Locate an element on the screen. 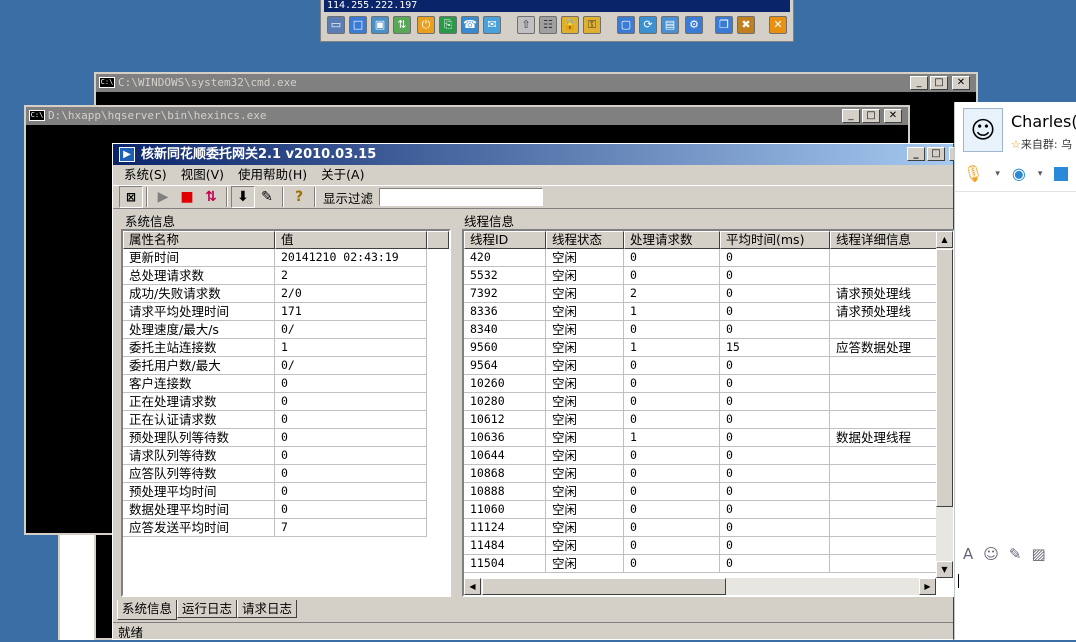 The image size is (1076, 642). column-header-value: 值 is located at coordinates (351, 240).